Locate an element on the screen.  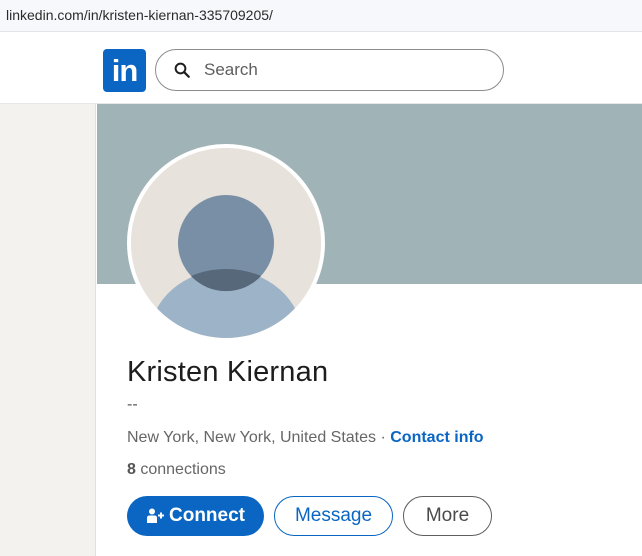
connections-label: connections is located at coordinates (180, 469).